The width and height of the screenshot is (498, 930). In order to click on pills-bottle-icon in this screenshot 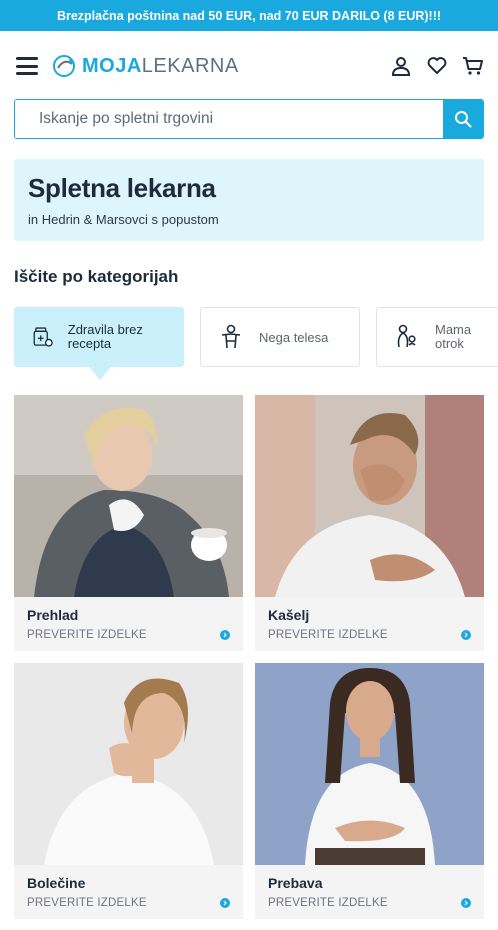, I will do `click(43, 337)`.